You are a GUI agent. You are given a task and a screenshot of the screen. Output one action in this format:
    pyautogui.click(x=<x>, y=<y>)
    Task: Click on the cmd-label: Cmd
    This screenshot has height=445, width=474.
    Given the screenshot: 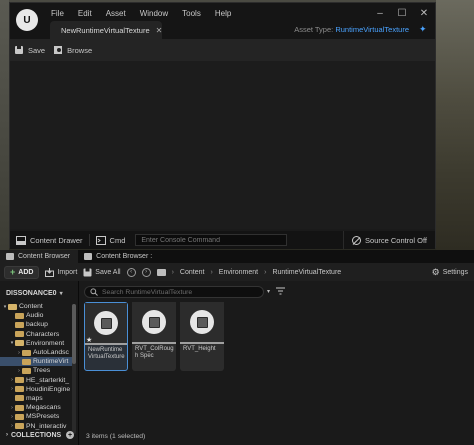 What is the action you would take?
    pyautogui.click(x=117, y=240)
    